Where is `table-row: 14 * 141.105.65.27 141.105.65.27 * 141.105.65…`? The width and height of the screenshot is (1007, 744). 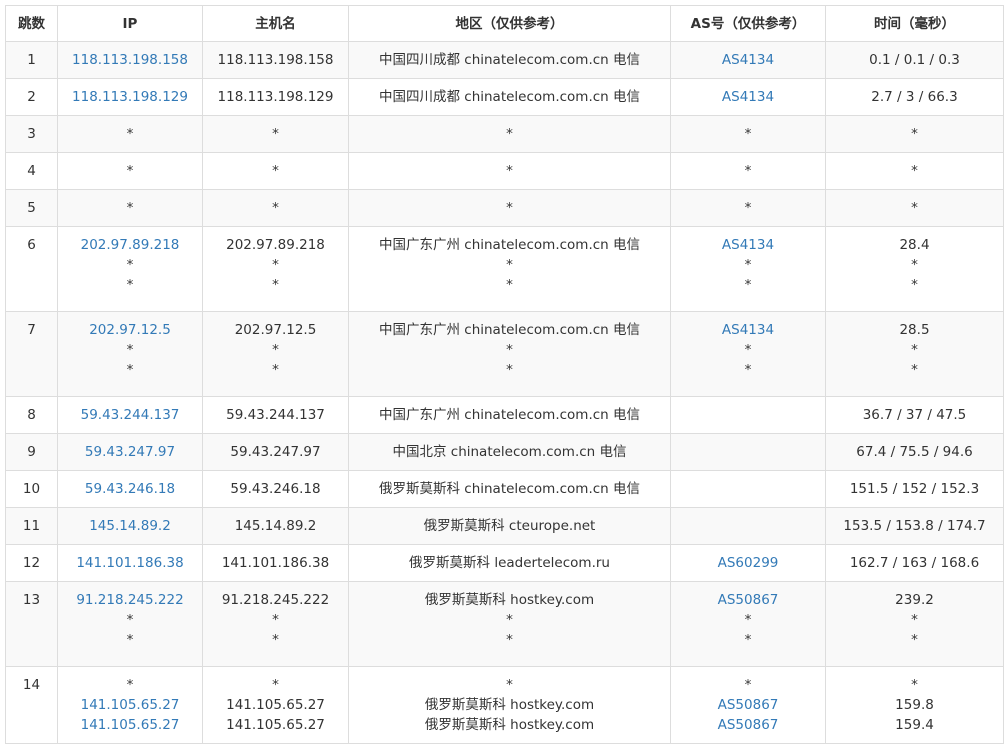 table-row: 14 * 141.105.65.27 141.105.65.27 * 141.105.65… is located at coordinates (504, 705).